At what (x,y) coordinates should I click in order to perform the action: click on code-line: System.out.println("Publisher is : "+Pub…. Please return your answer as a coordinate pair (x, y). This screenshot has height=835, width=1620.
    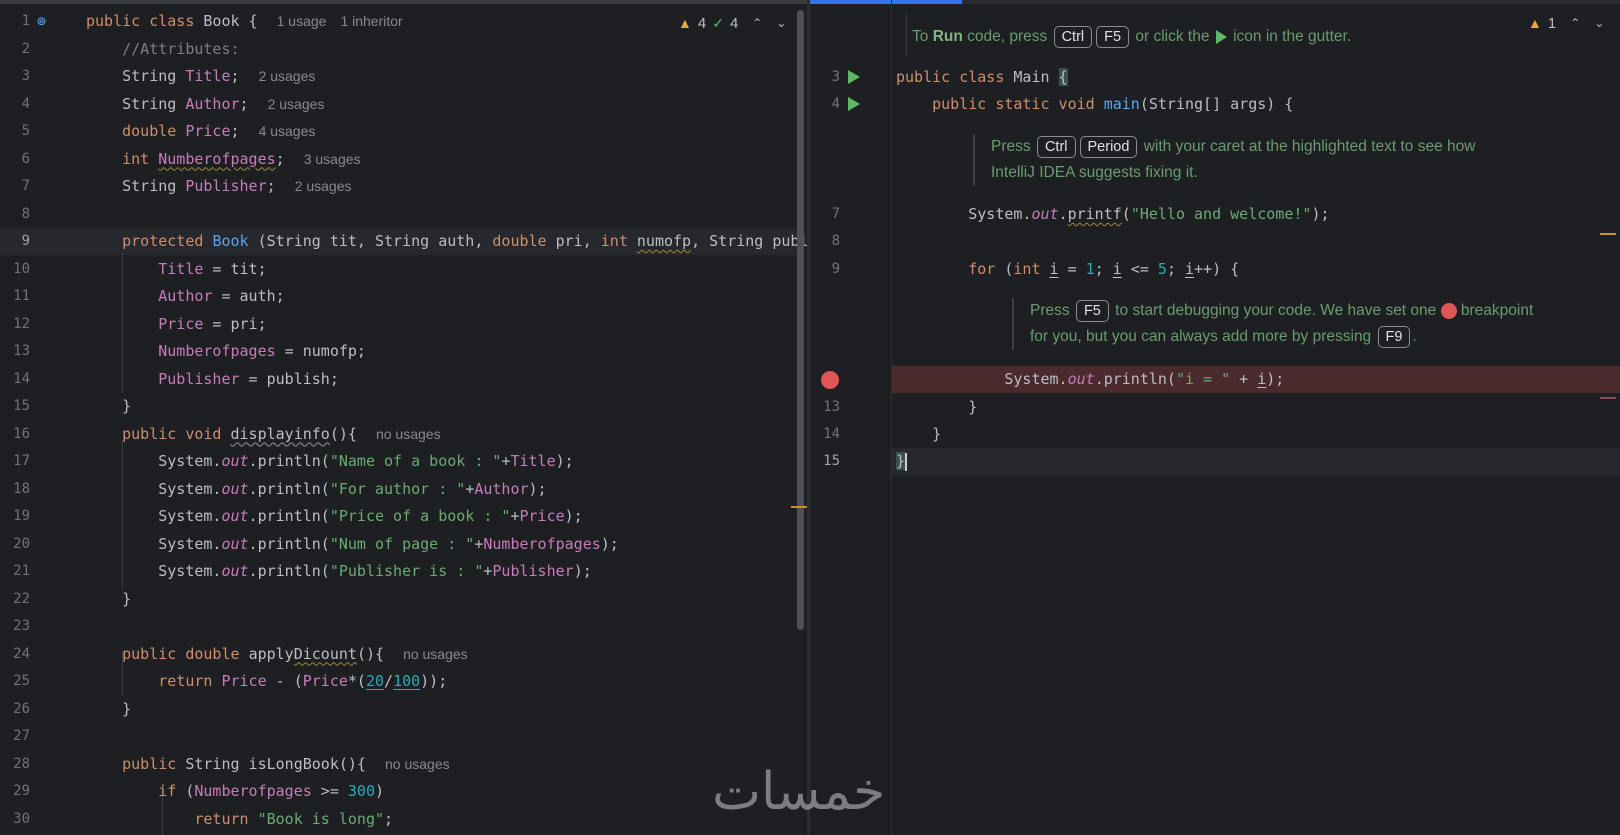
    Looking at the image, I should click on (339, 571).